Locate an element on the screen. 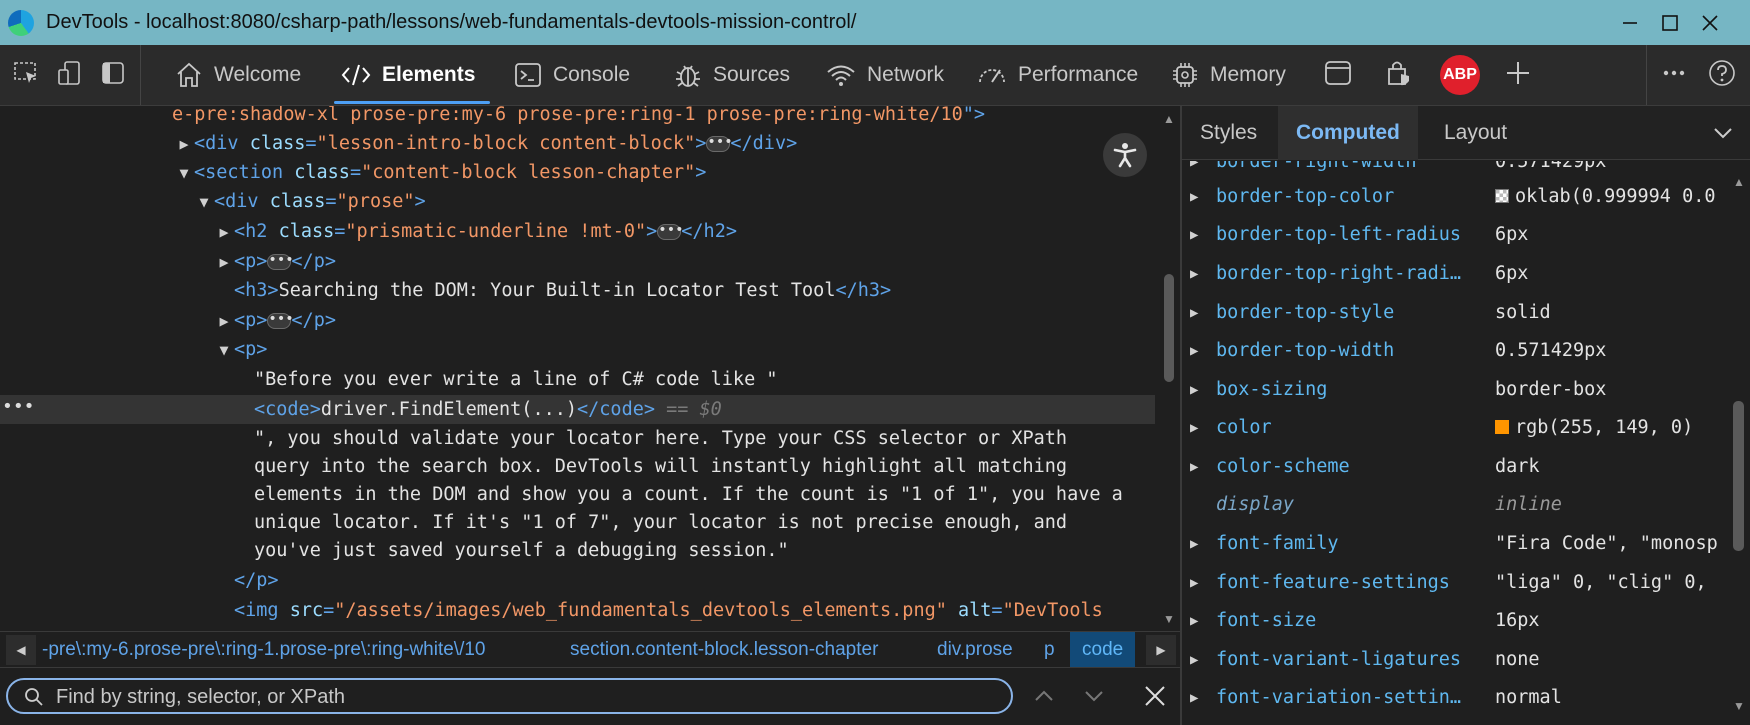  computed-property-inherited: display inline is located at coordinates (1454, 505).